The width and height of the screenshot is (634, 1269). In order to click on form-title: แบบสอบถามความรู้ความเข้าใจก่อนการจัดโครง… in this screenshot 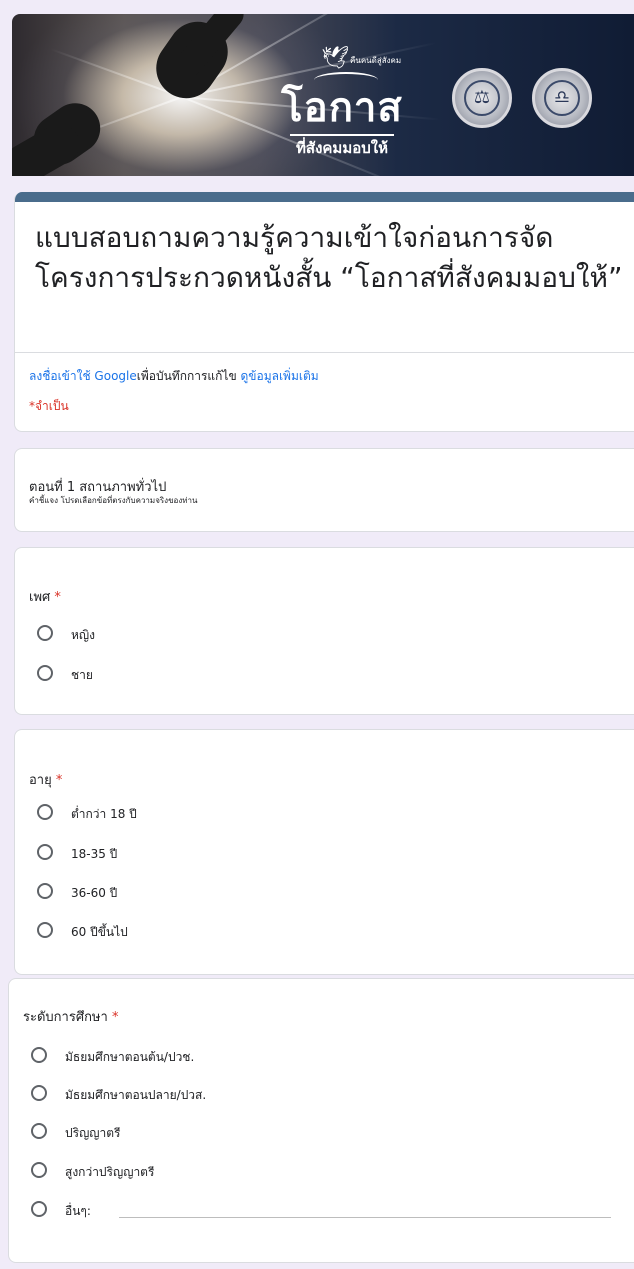, I will do `click(329, 257)`.